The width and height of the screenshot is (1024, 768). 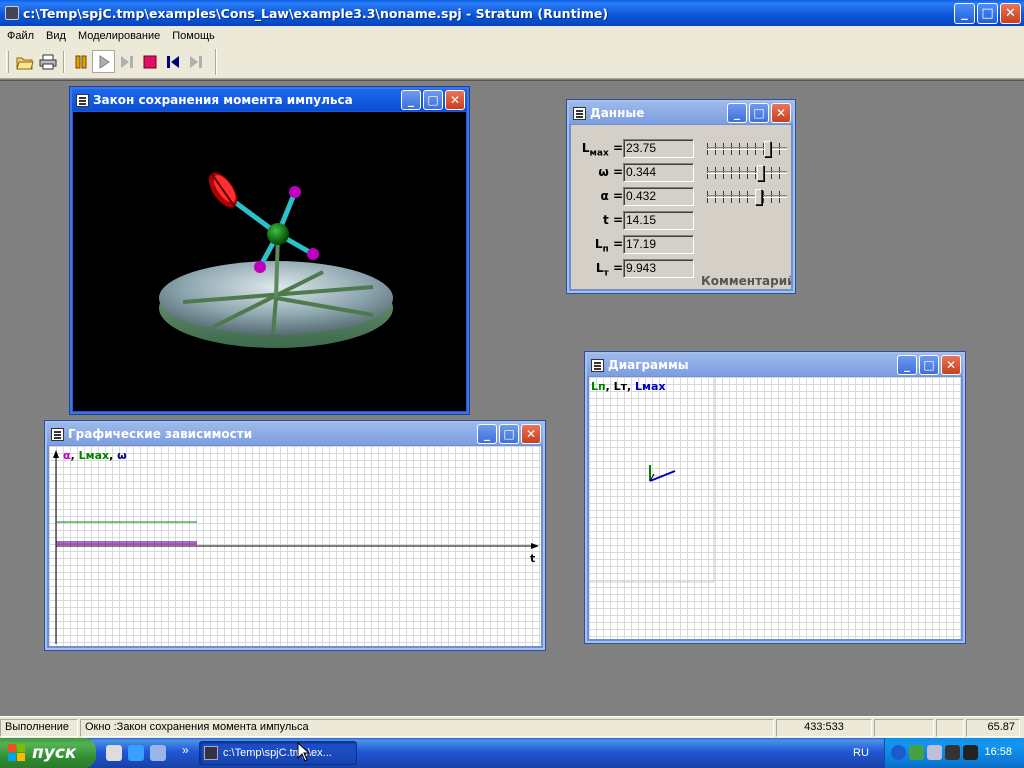 I want to click on step-back-button, so click(x=172, y=61).